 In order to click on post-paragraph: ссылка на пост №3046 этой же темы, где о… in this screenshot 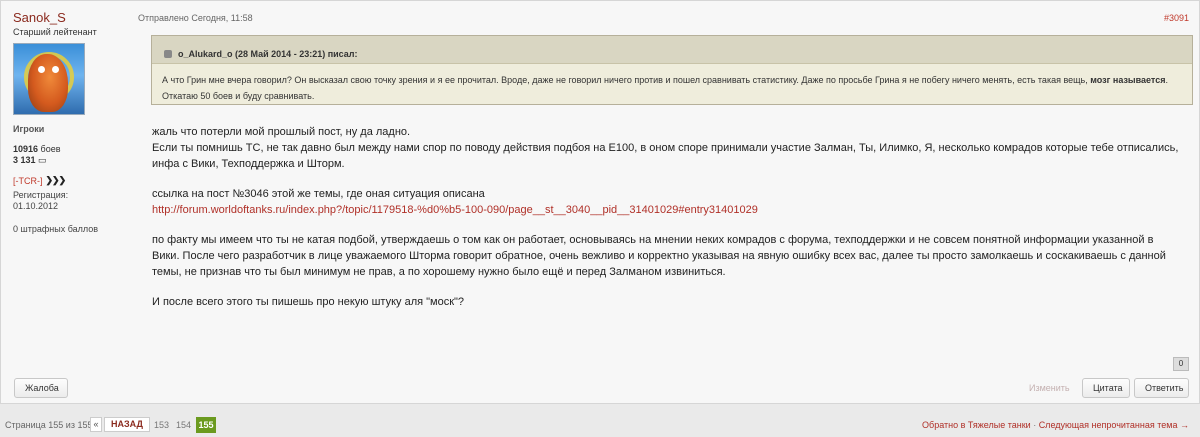, I will do `click(318, 194)`.